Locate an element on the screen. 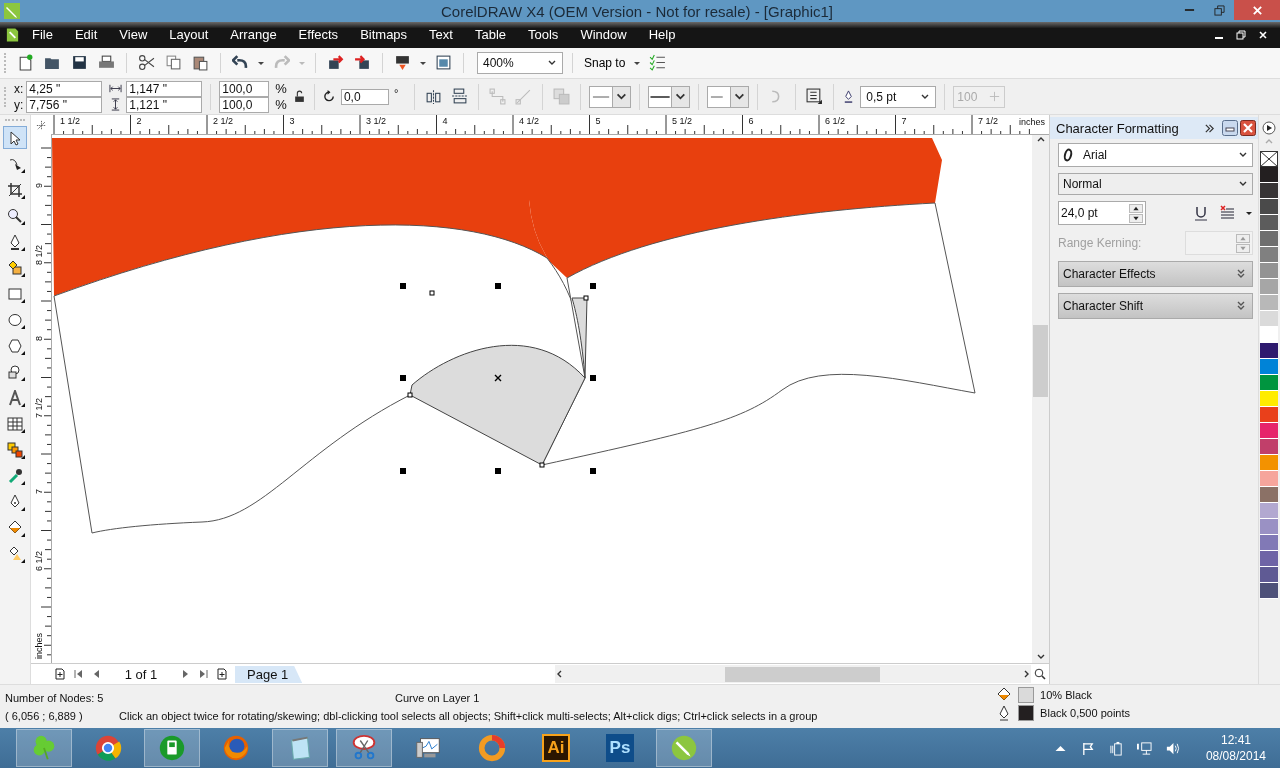 Image resolution: width=1280 pixels, height=768 pixels. color-indicator-label: Black 0,500 points is located at coordinates (1085, 713).